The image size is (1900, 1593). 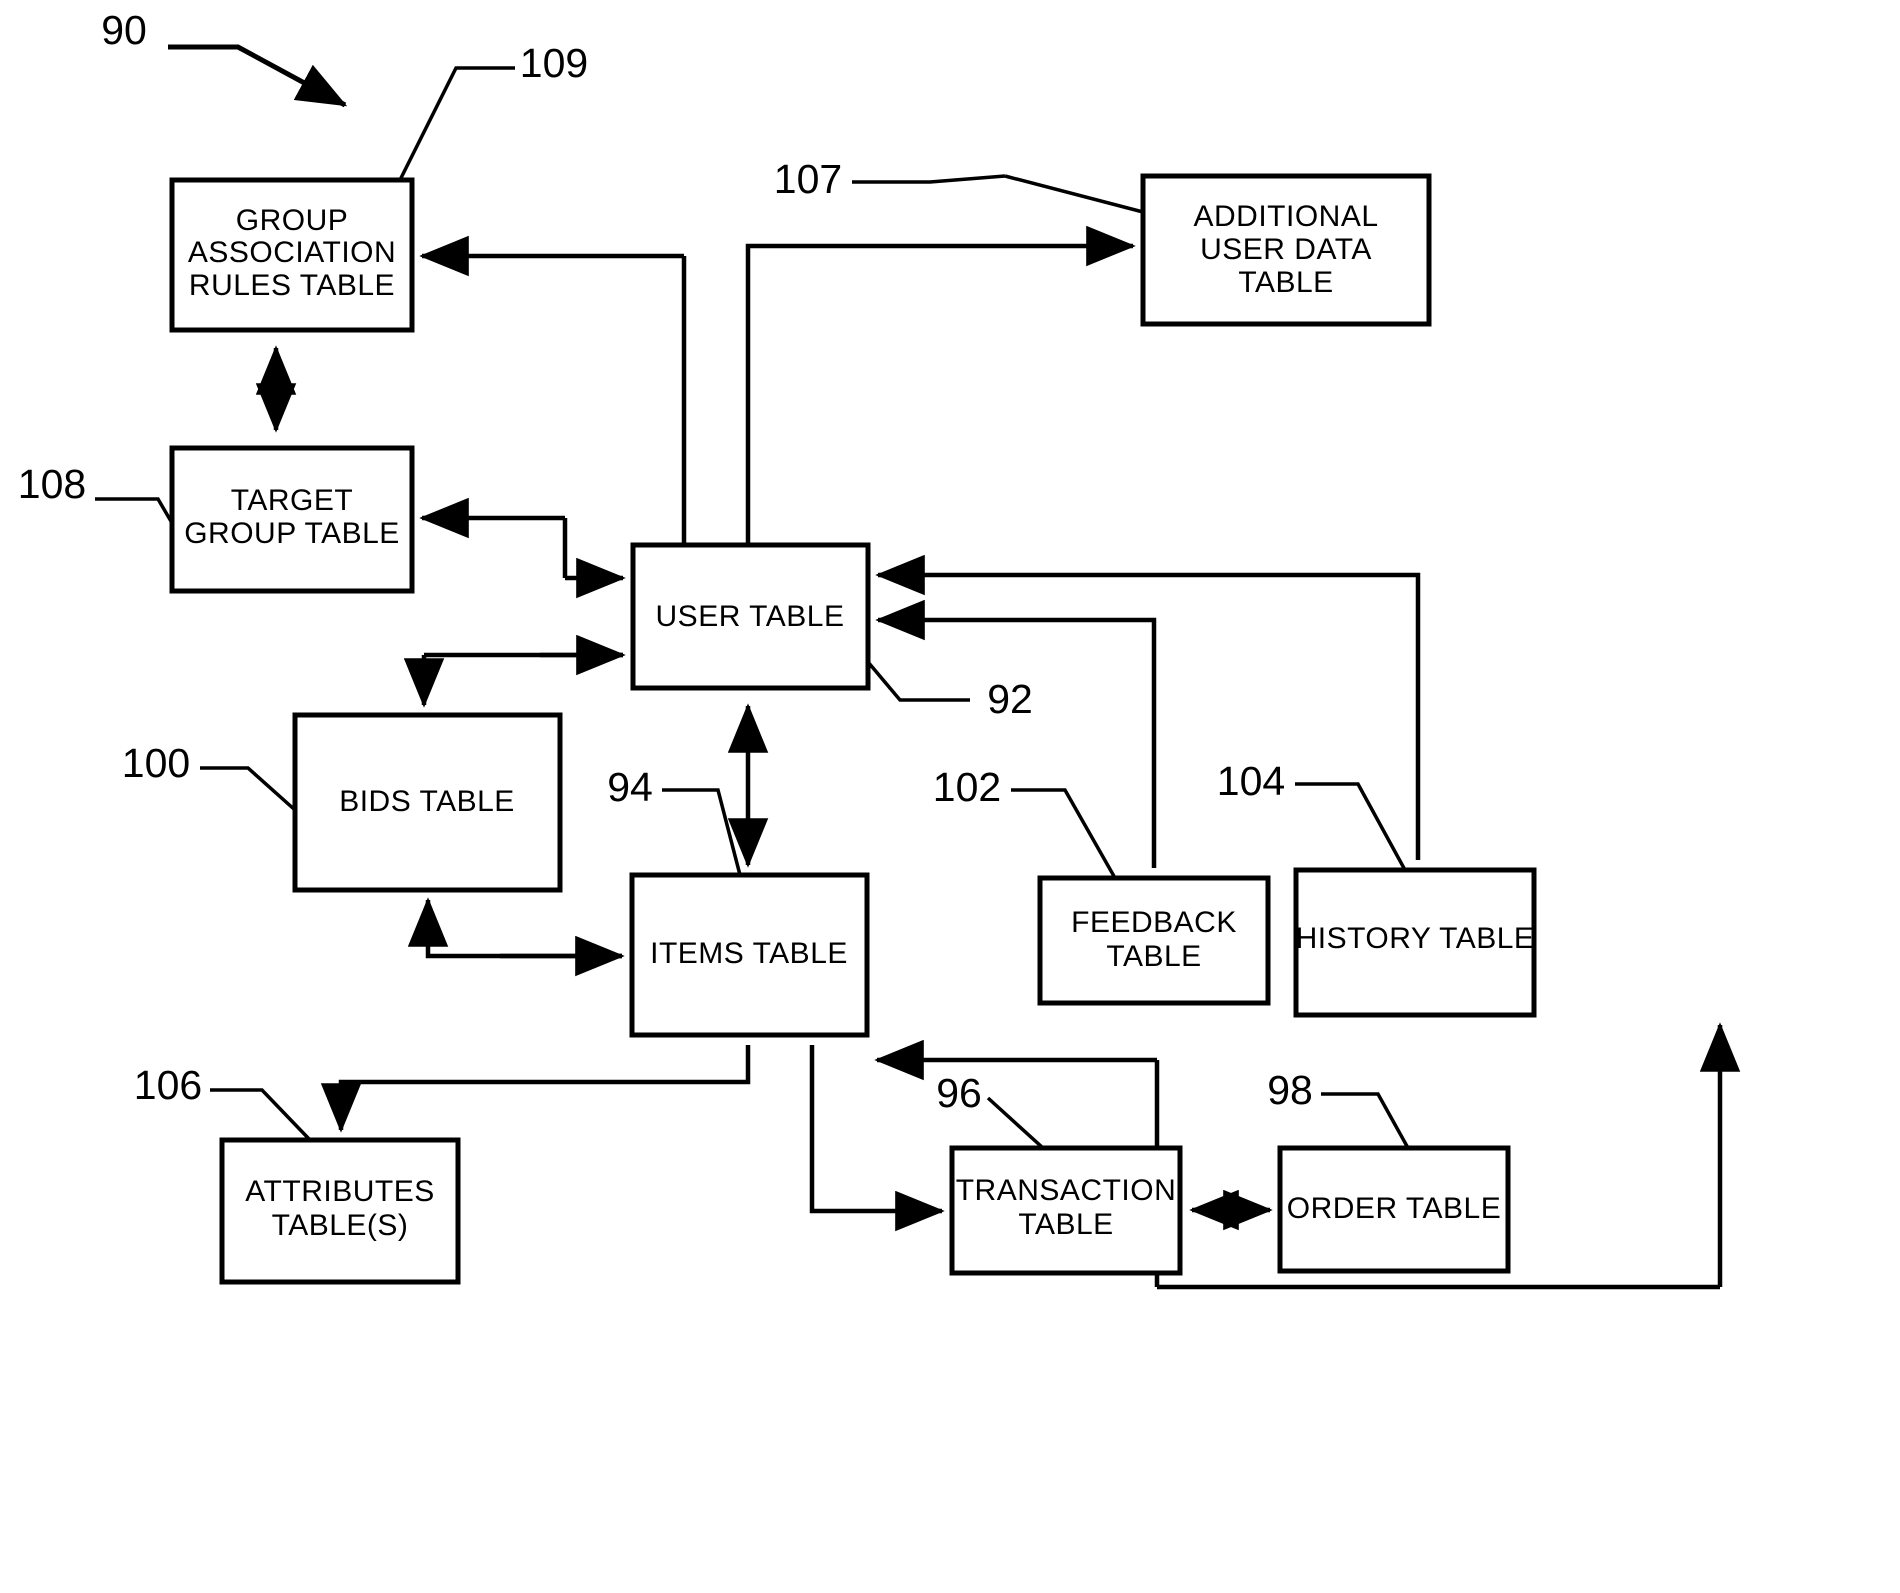 I want to click on node-label-line: HISTORY TABLE, so click(x=1415, y=938).